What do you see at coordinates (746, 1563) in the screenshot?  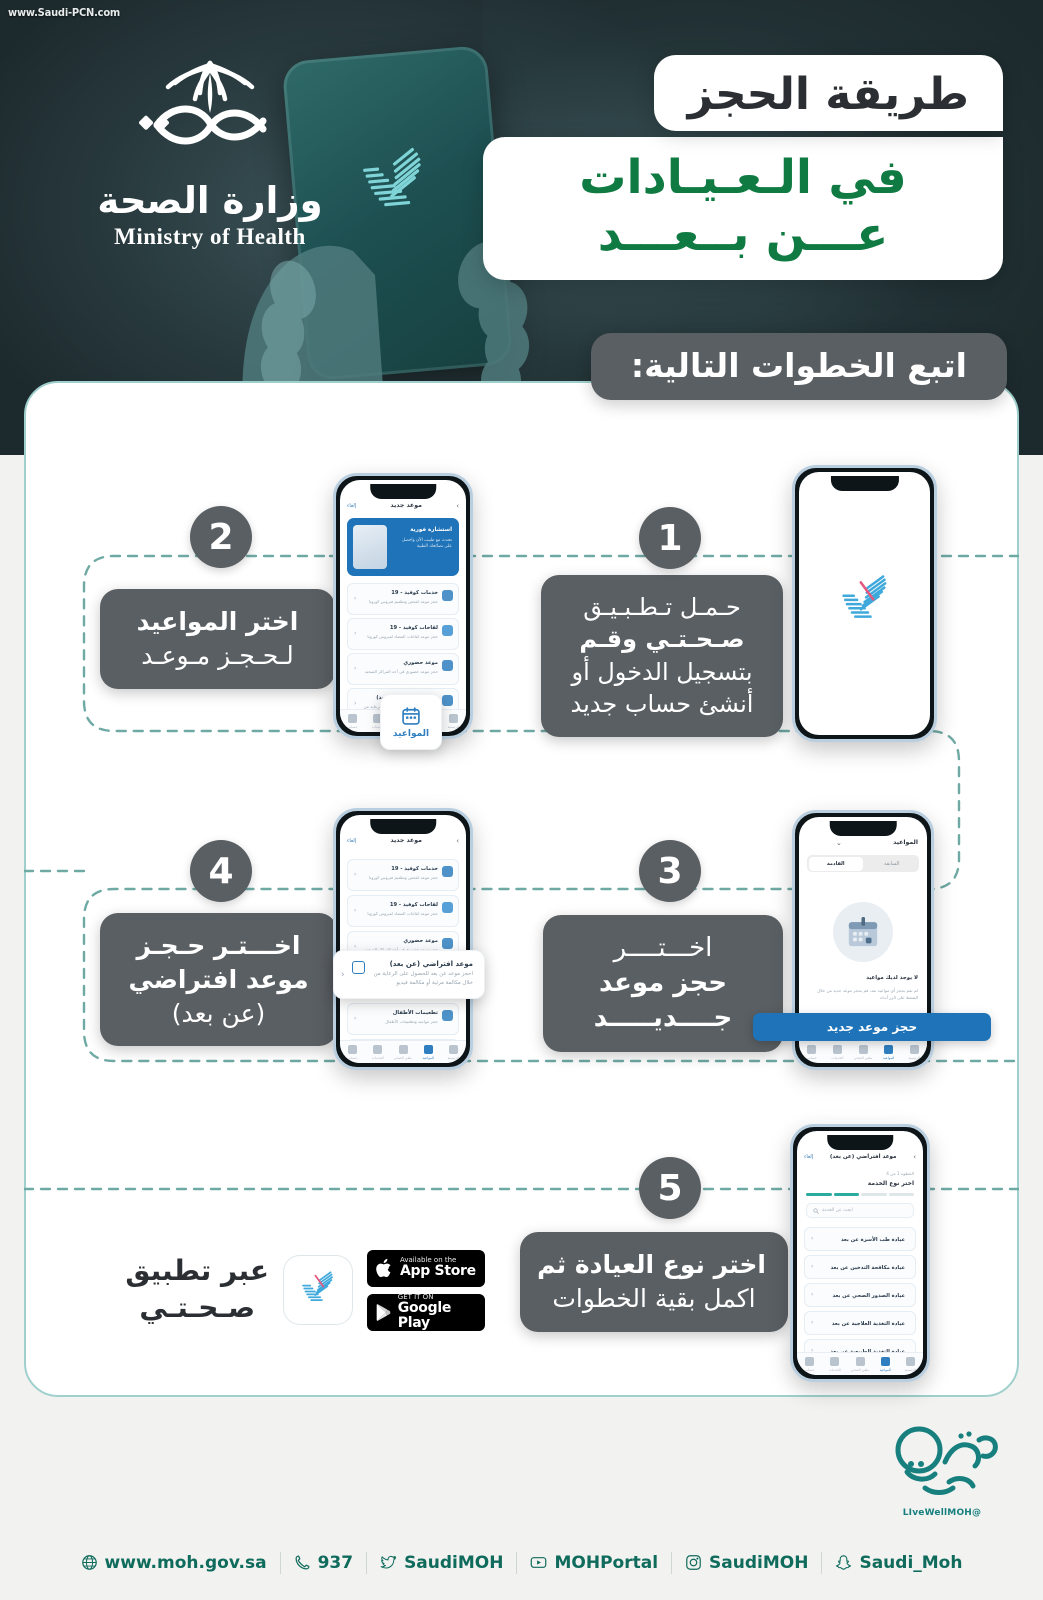 I see `footer-item-instagram: SaudiMOH` at bounding box center [746, 1563].